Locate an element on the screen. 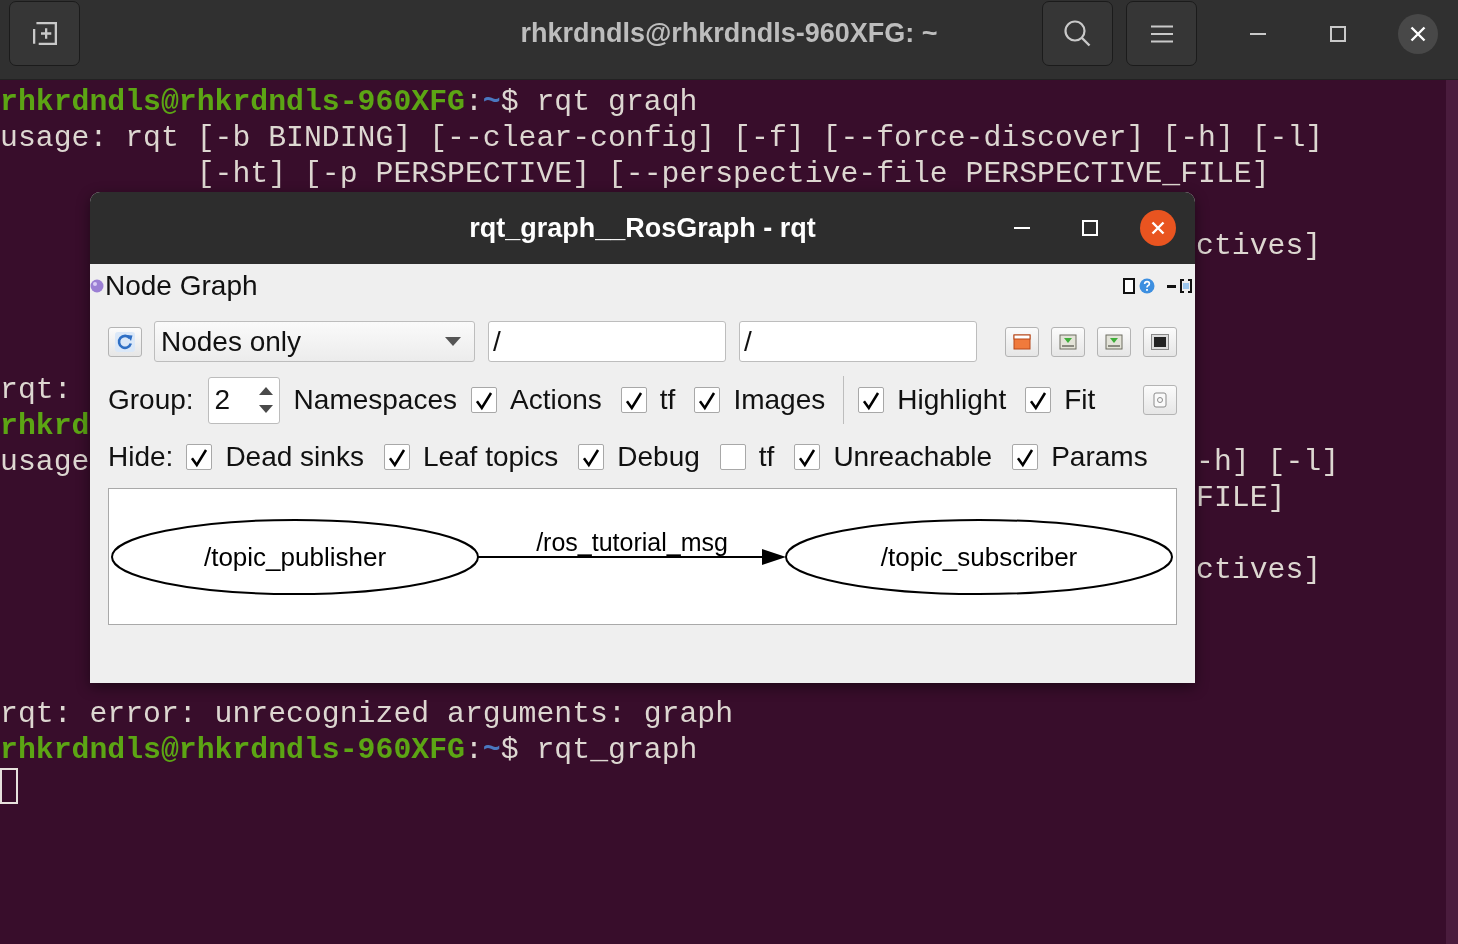 The image size is (1458, 944). menu-button is located at coordinates (1161, 33).